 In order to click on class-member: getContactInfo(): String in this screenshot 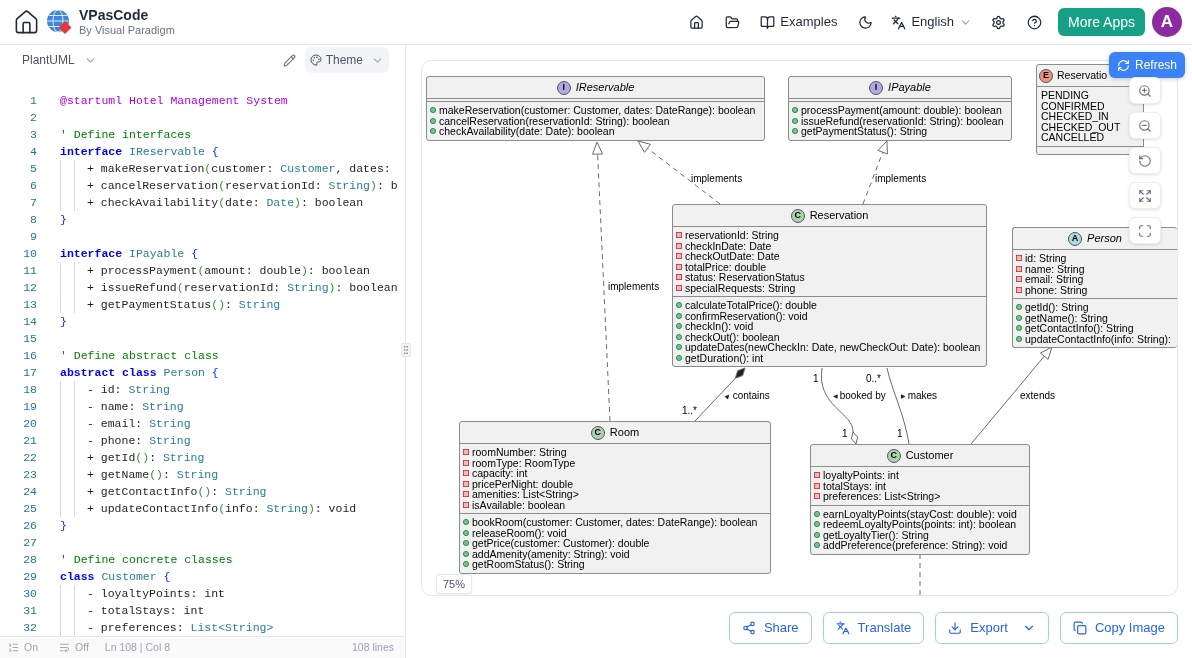, I will do `click(1079, 328)`.